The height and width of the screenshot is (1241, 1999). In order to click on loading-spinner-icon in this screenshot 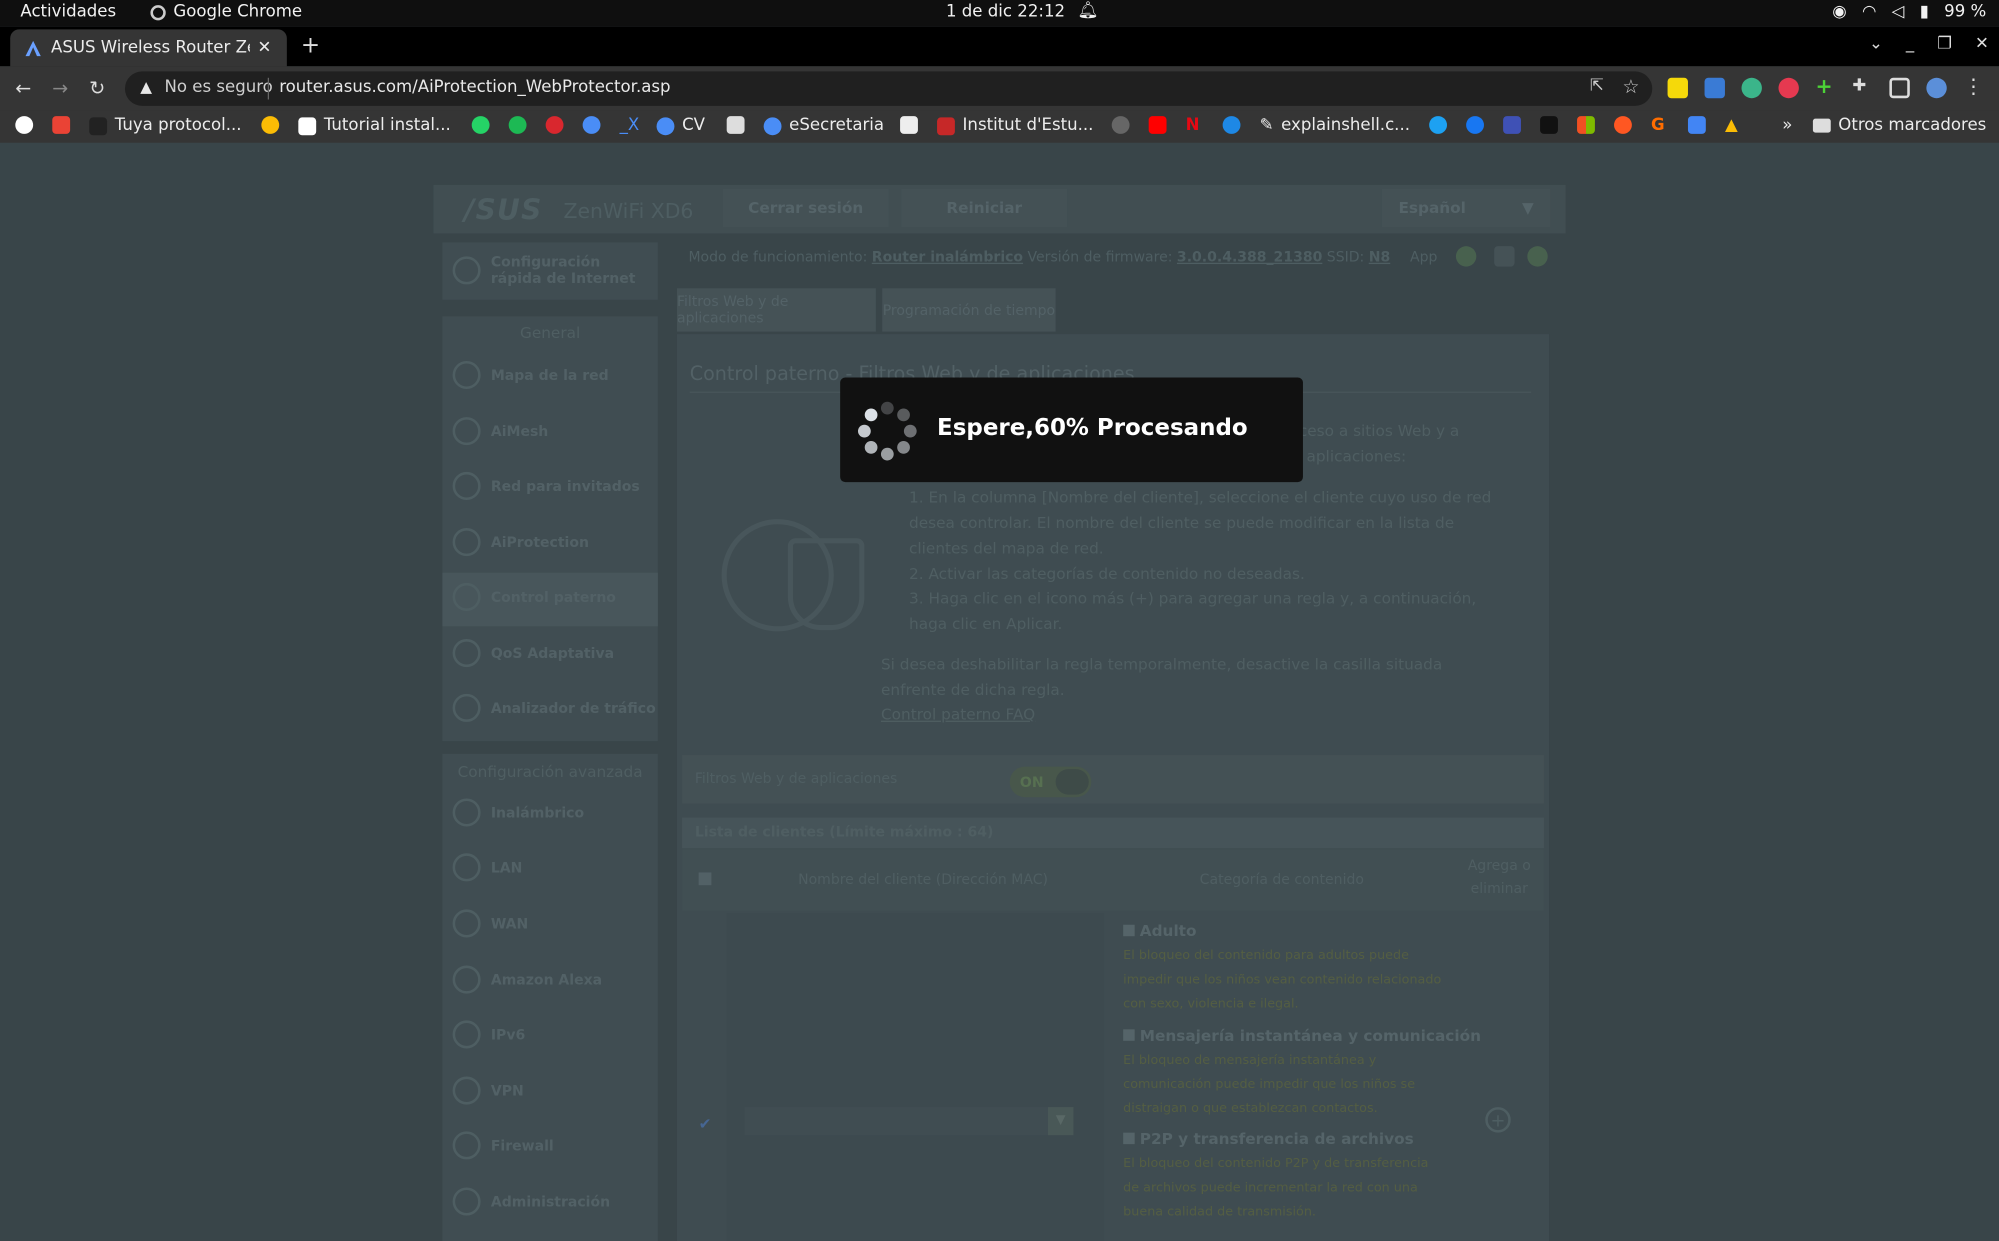, I will do `click(887, 431)`.